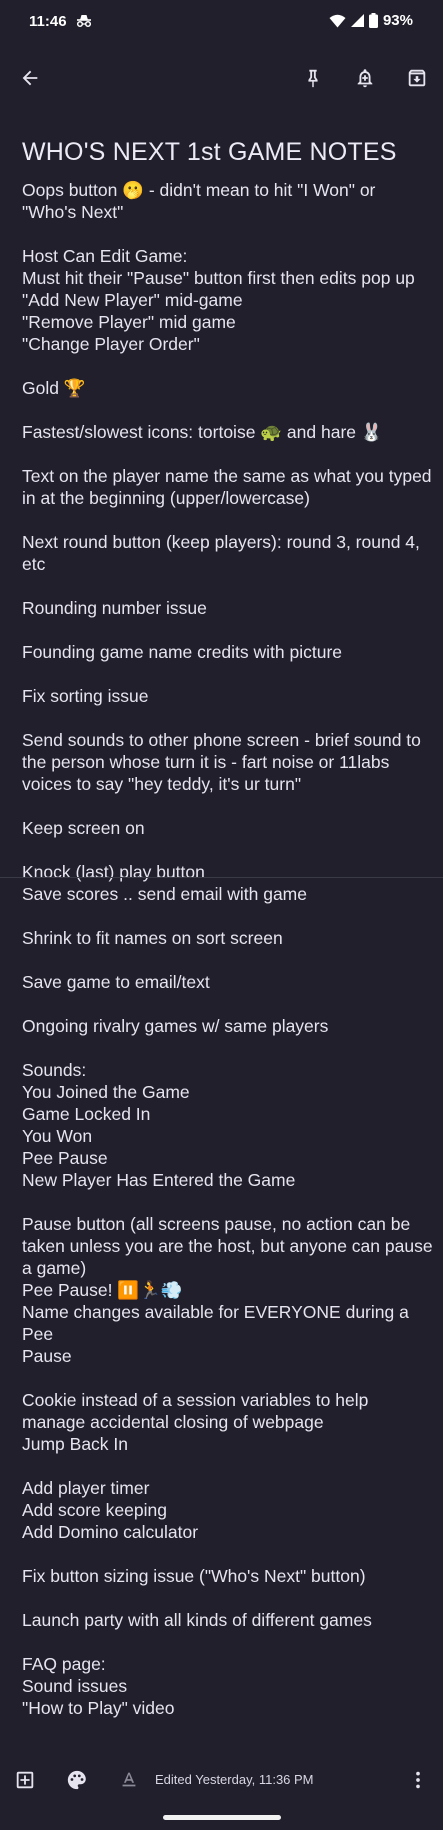 The height and width of the screenshot is (1830, 443). I want to click on note-line: Gold 🏆, so click(54, 388).